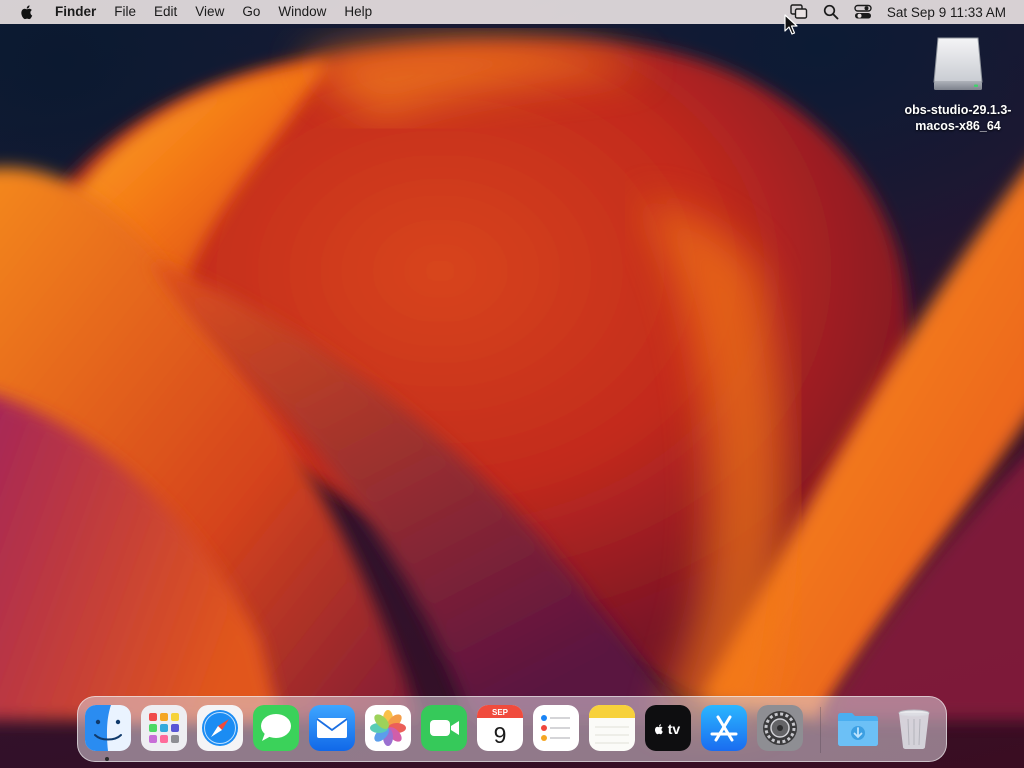 The image size is (1024, 768). What do you see at coordinates (946, 12) in the screenshot?
I see `menu-bar-clock: Sat Sep 9 11:33 AM` at bounding box center [946, 12].